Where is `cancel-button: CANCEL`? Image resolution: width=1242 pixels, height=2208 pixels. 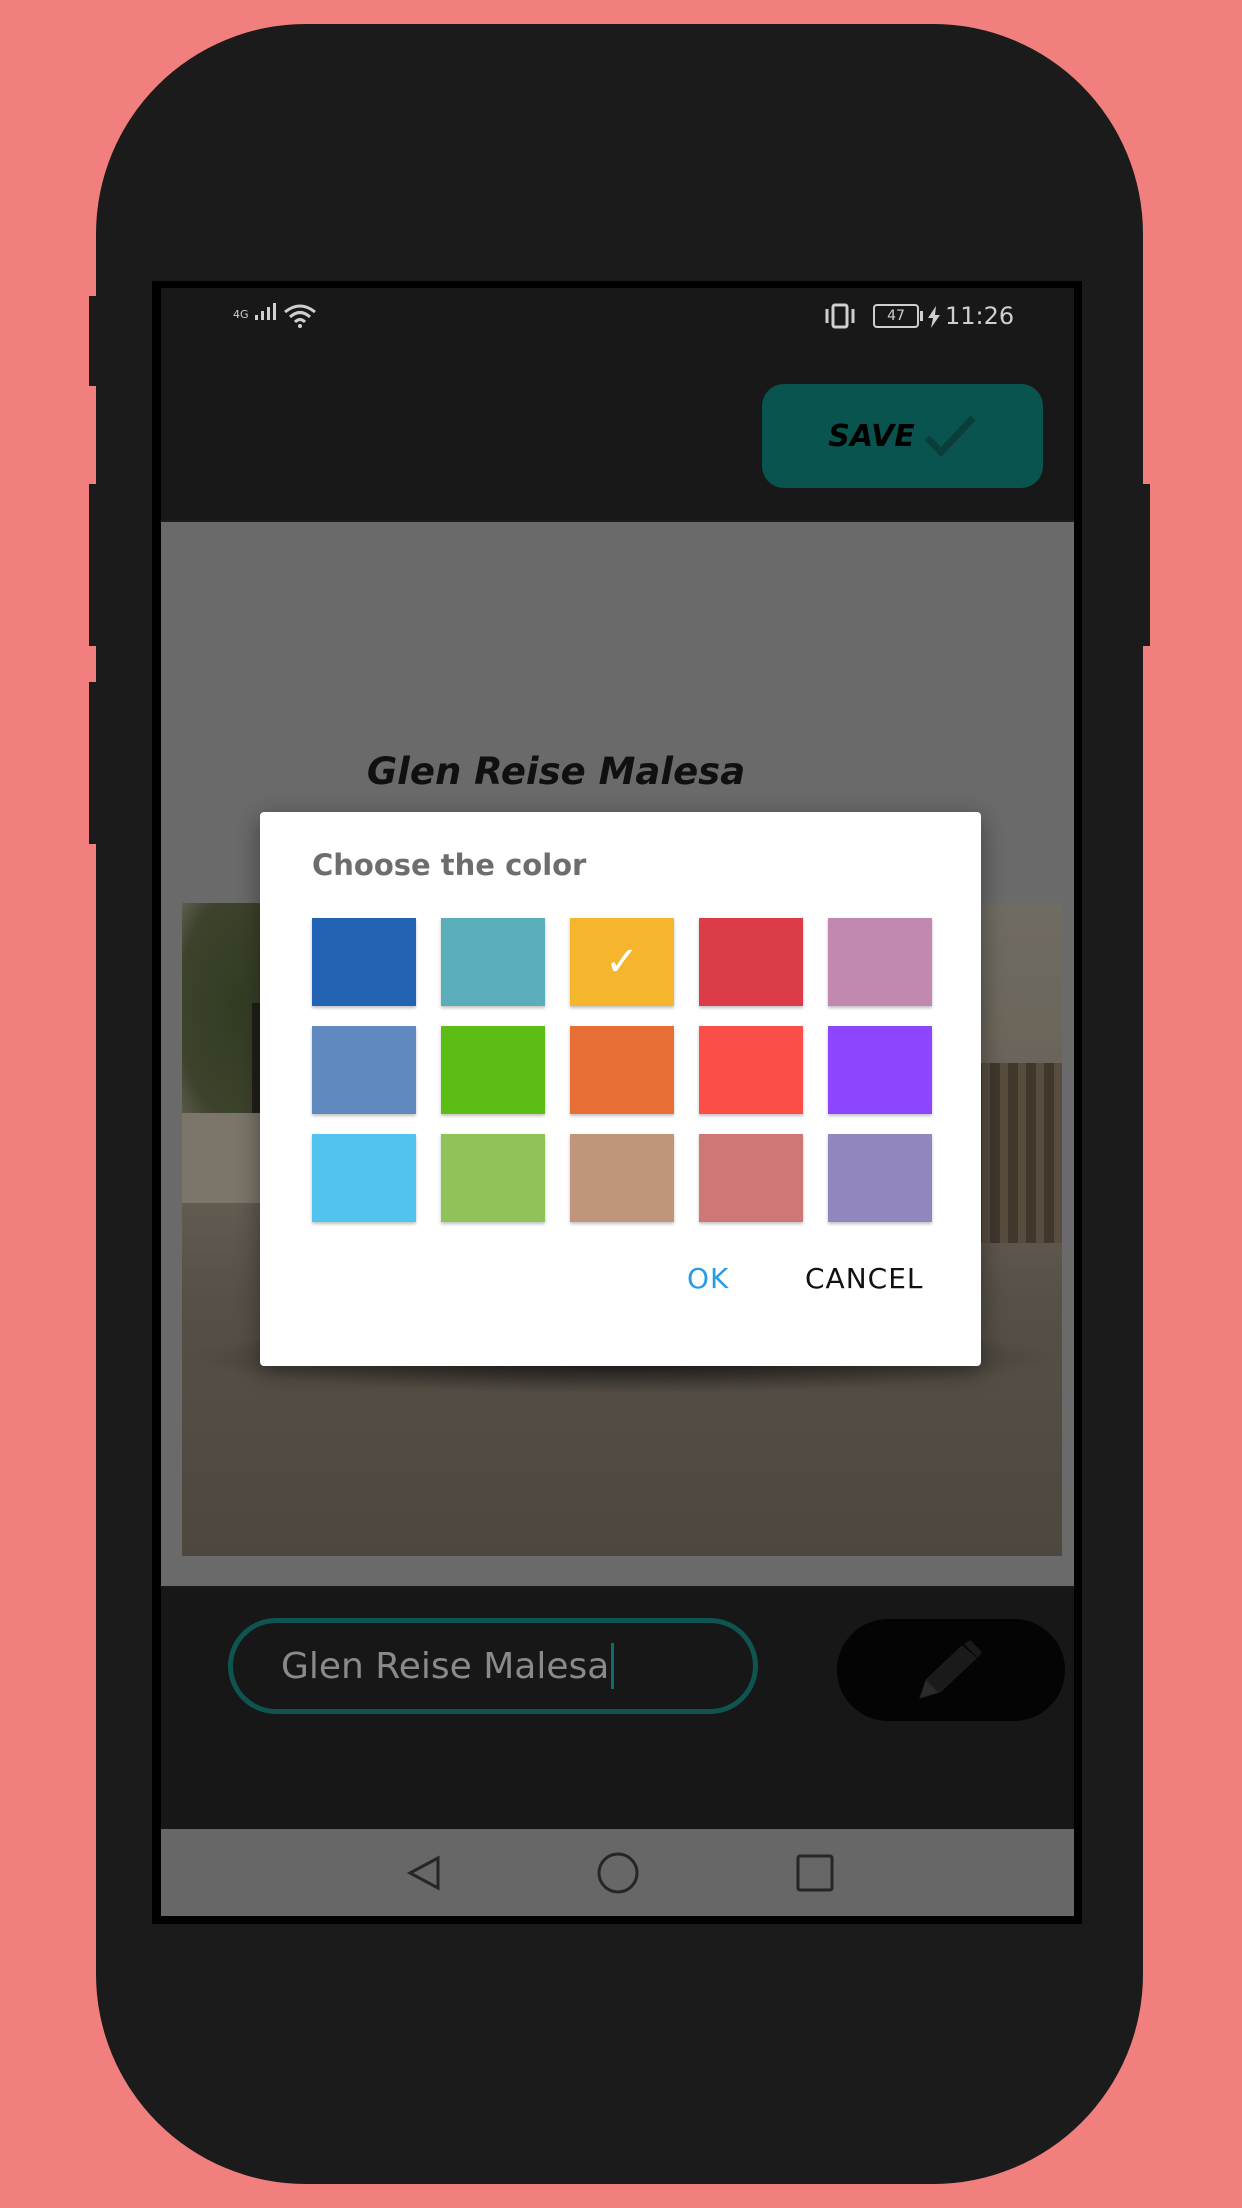 cancel-button: CANCEL is located at coordinates (864, 1278).